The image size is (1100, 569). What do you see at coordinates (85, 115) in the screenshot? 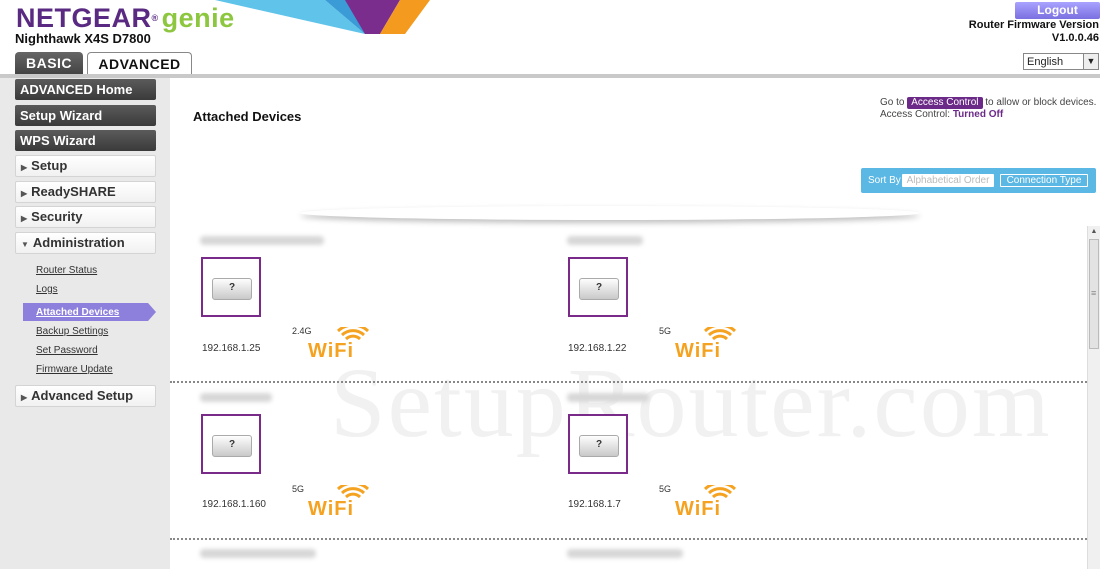
I see `sidebar-item-setup-wizard: Setup Wizard` at bounding box center [85, 115].